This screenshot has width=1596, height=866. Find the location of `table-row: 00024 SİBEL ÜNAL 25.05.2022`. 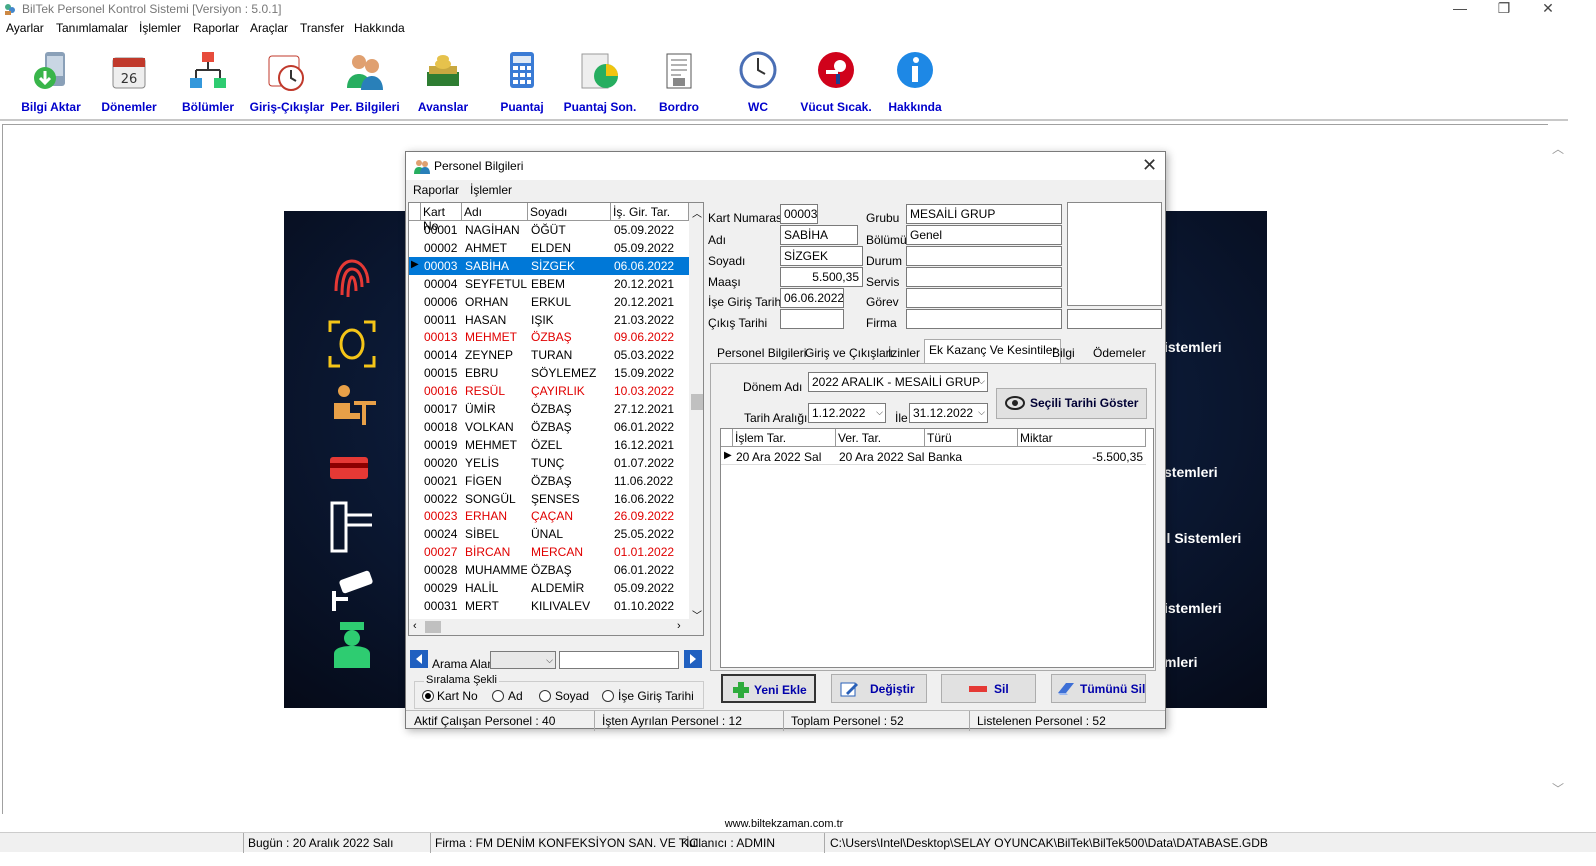

table-row: 00024 SİBEL ÜNAL 25.05.2022 is located at coordinates (549, 534).